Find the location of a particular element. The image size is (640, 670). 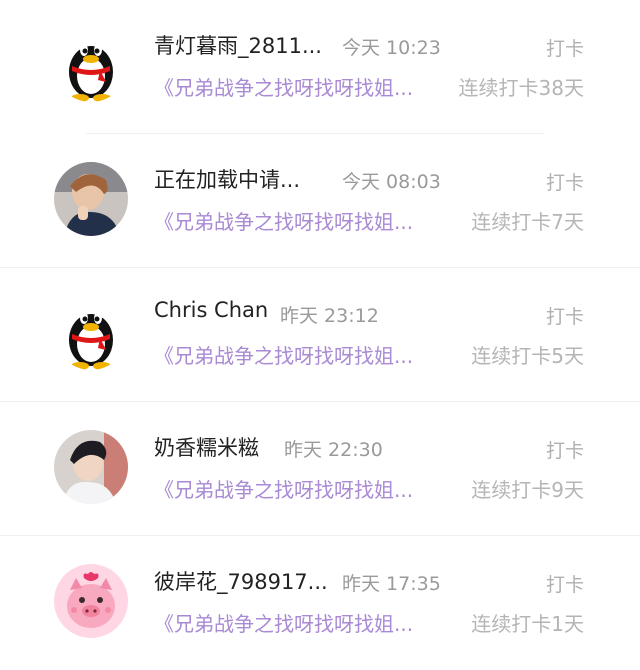

checkin-time: 今天 10:23 is located at coordinates (391, 48).